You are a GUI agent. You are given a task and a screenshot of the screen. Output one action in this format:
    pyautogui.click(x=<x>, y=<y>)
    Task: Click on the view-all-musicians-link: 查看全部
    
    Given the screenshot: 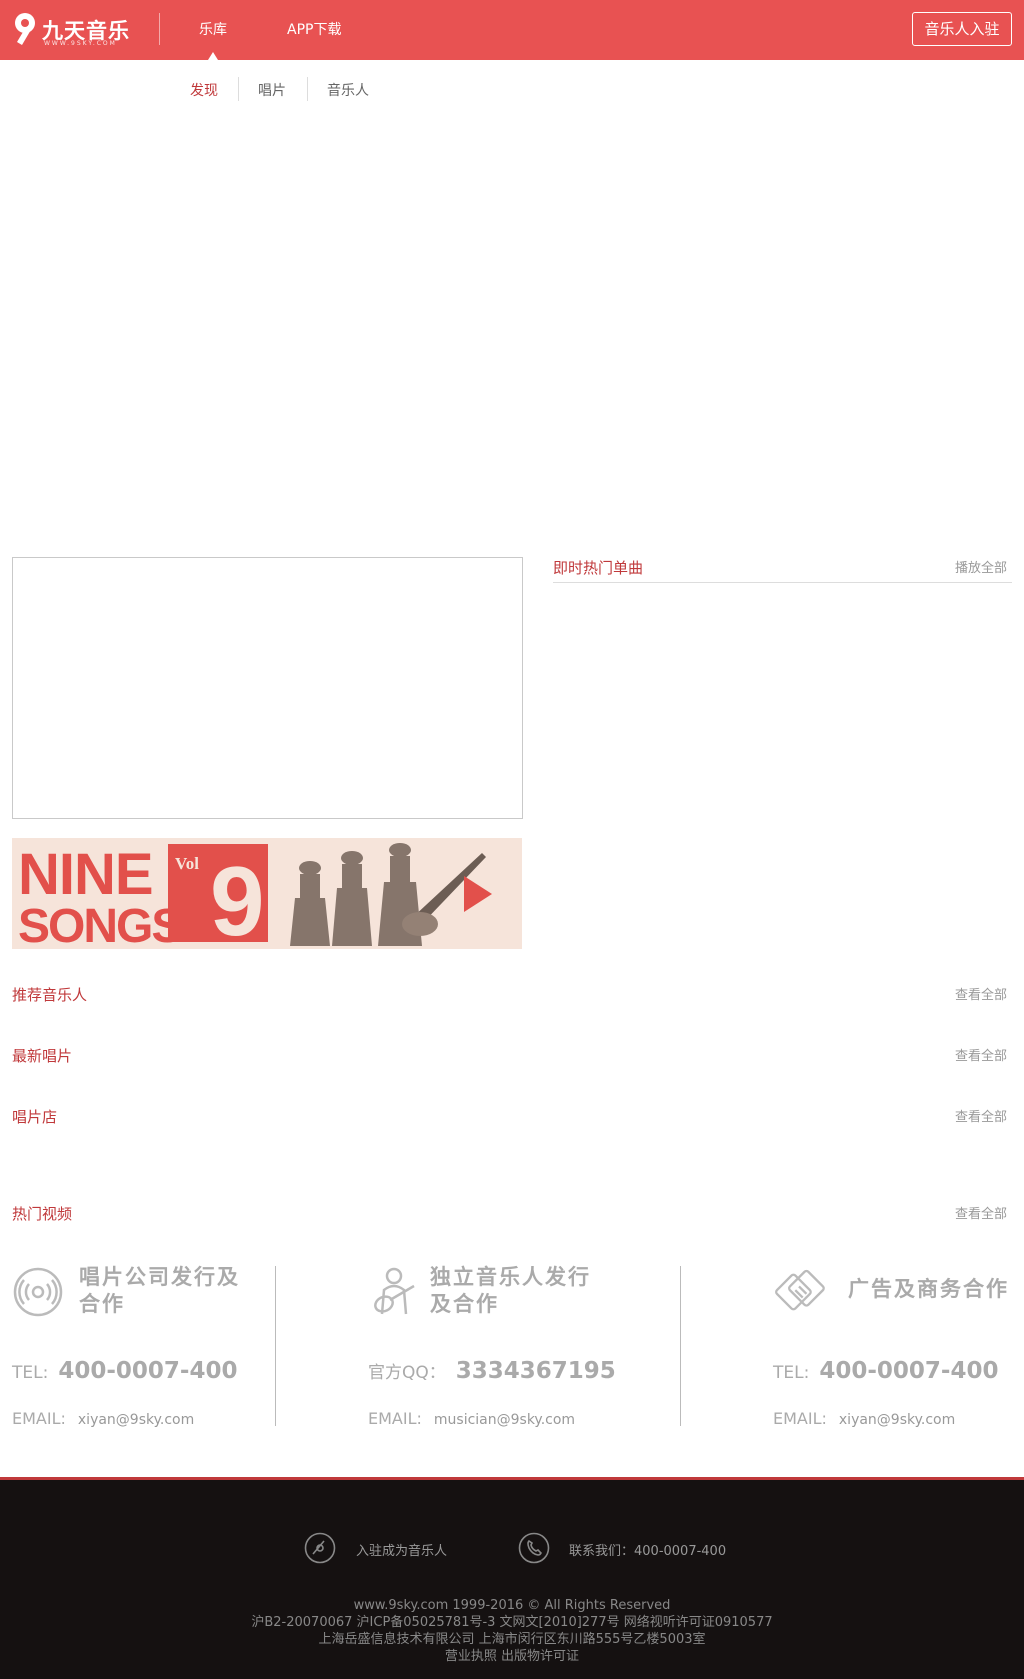 What is the action you would take?
    pyautogui.click(x=981, y=993)
    